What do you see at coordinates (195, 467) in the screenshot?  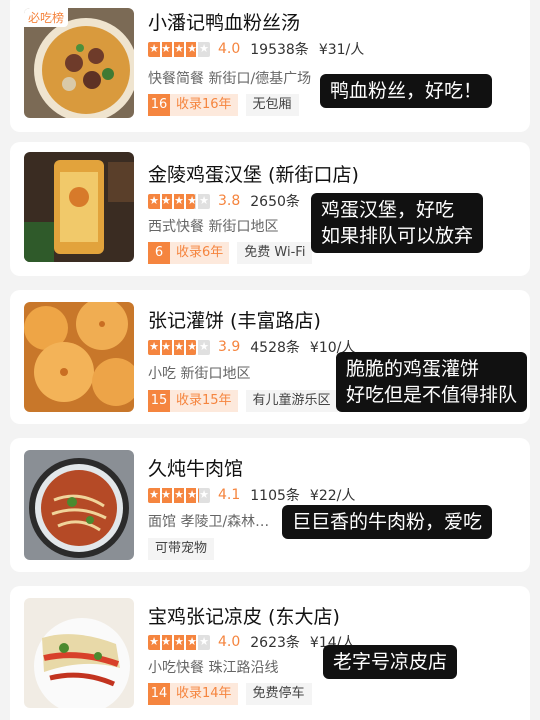 I see `restaurant-name: 久炖牛肉馆` at bounding box center [195, 467].